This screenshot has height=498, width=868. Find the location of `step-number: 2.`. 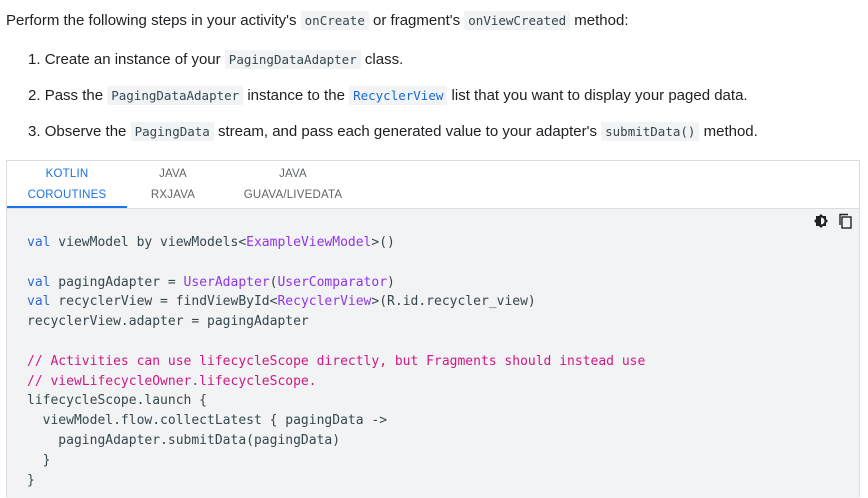

step-number: 2. is located at coordinates (34, 95).